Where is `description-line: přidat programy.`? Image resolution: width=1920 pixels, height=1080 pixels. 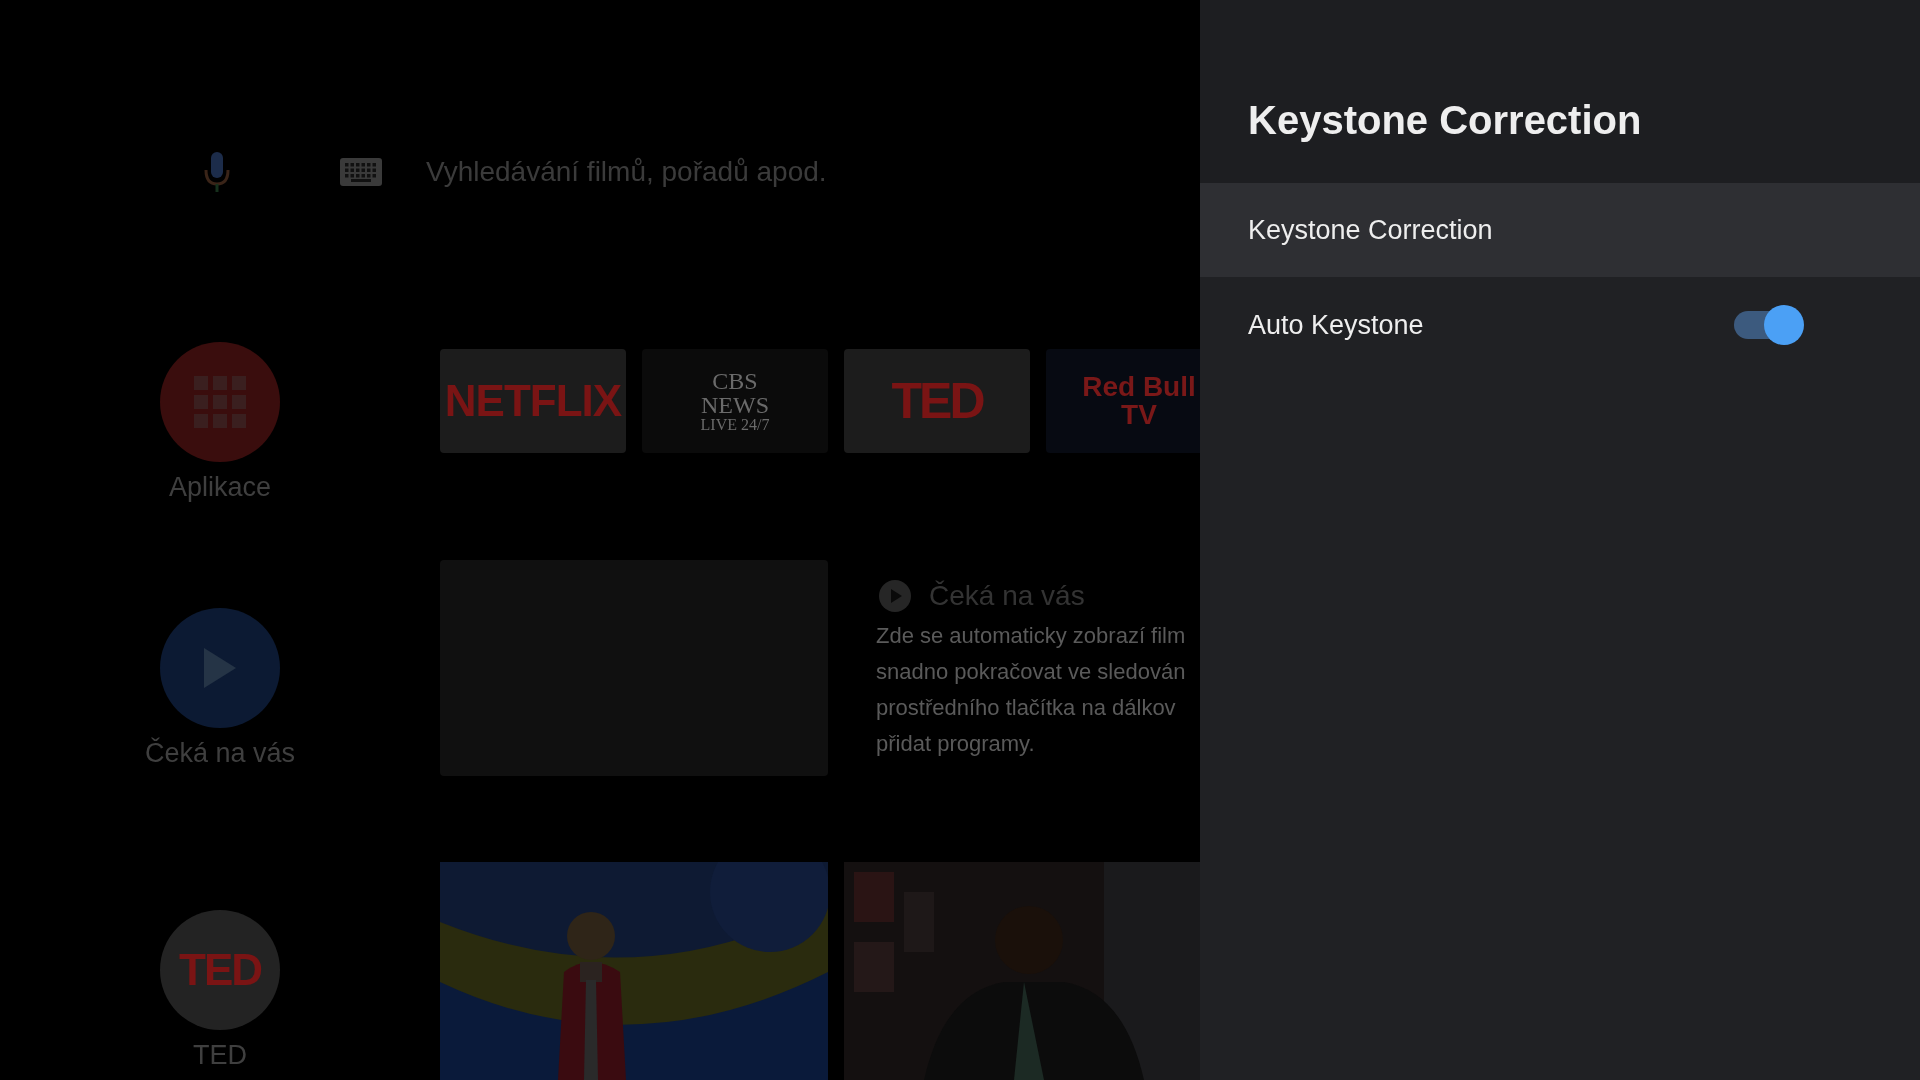
description-line: přidat programy. is located at coordinates (956, 744).